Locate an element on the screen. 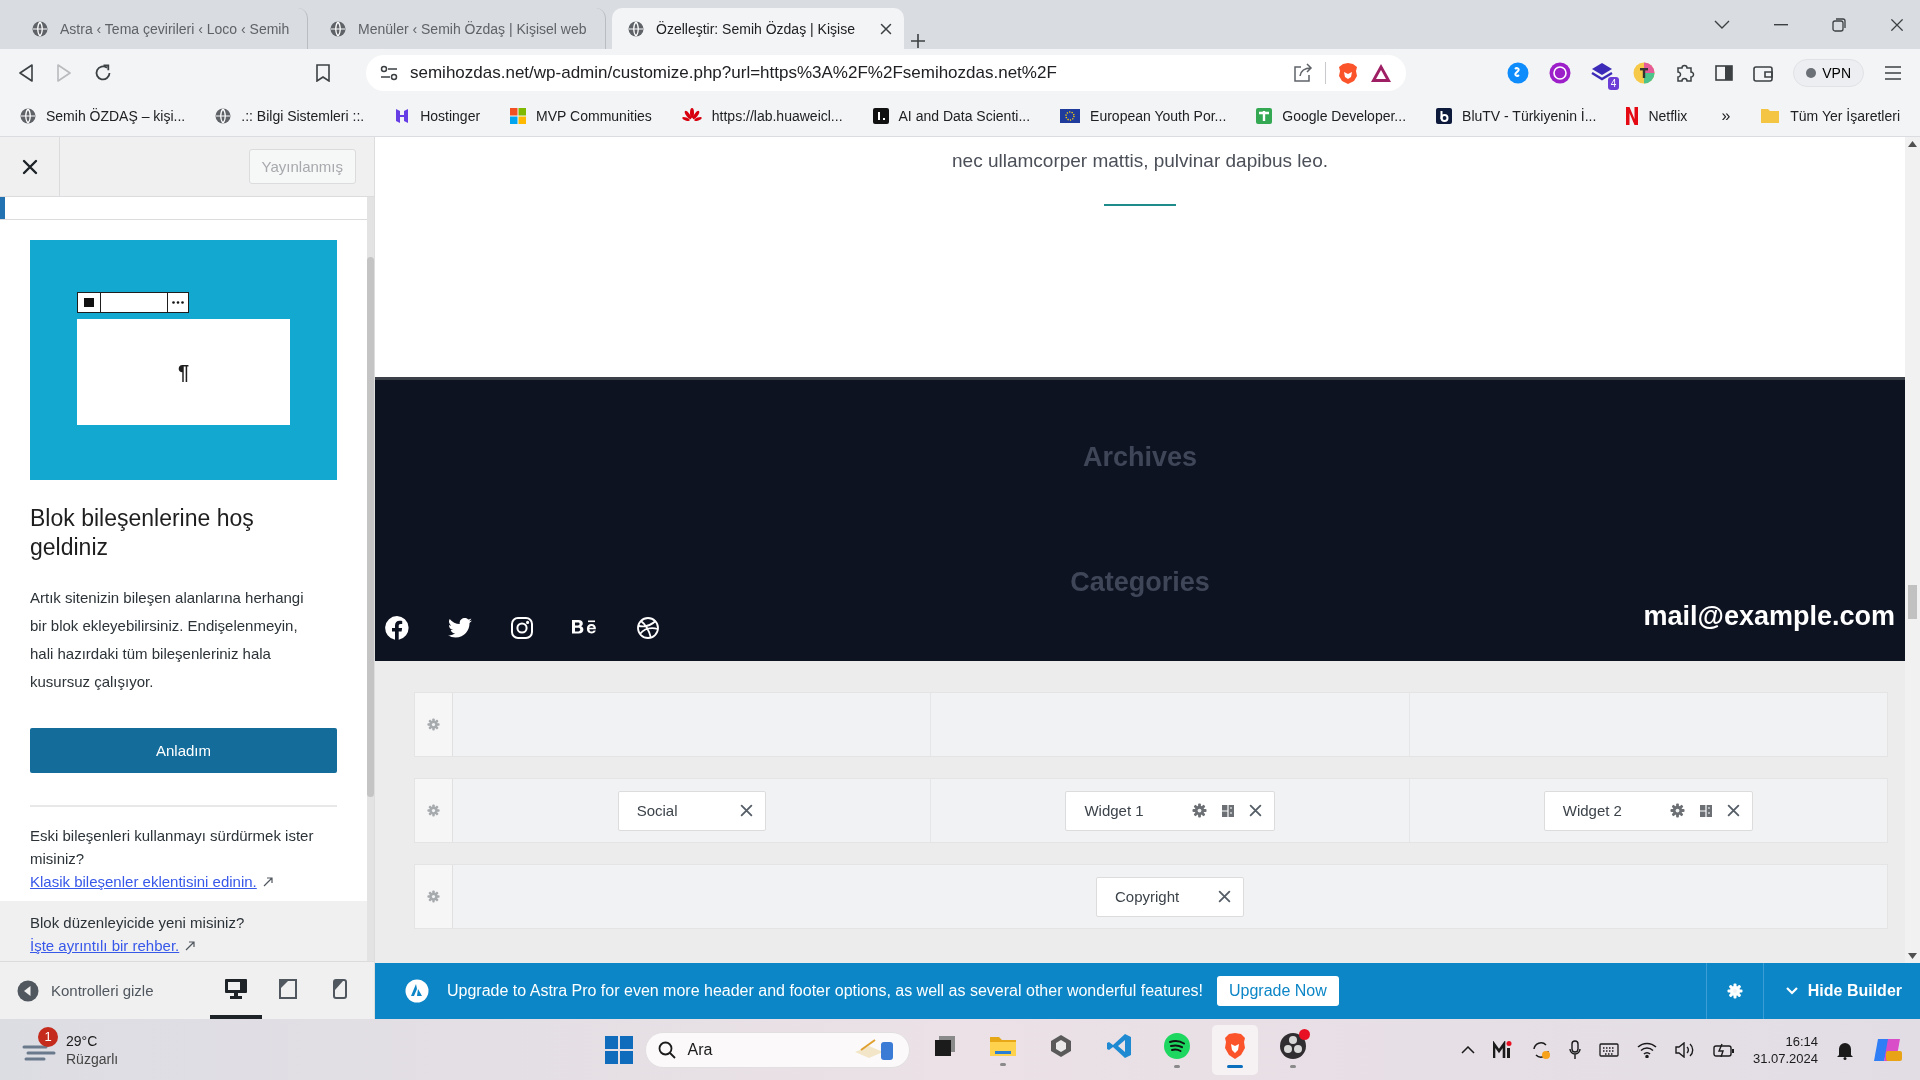 This screenshot has width=1920, height=1080. close-tab-icon is located at coordinates (886, 28).